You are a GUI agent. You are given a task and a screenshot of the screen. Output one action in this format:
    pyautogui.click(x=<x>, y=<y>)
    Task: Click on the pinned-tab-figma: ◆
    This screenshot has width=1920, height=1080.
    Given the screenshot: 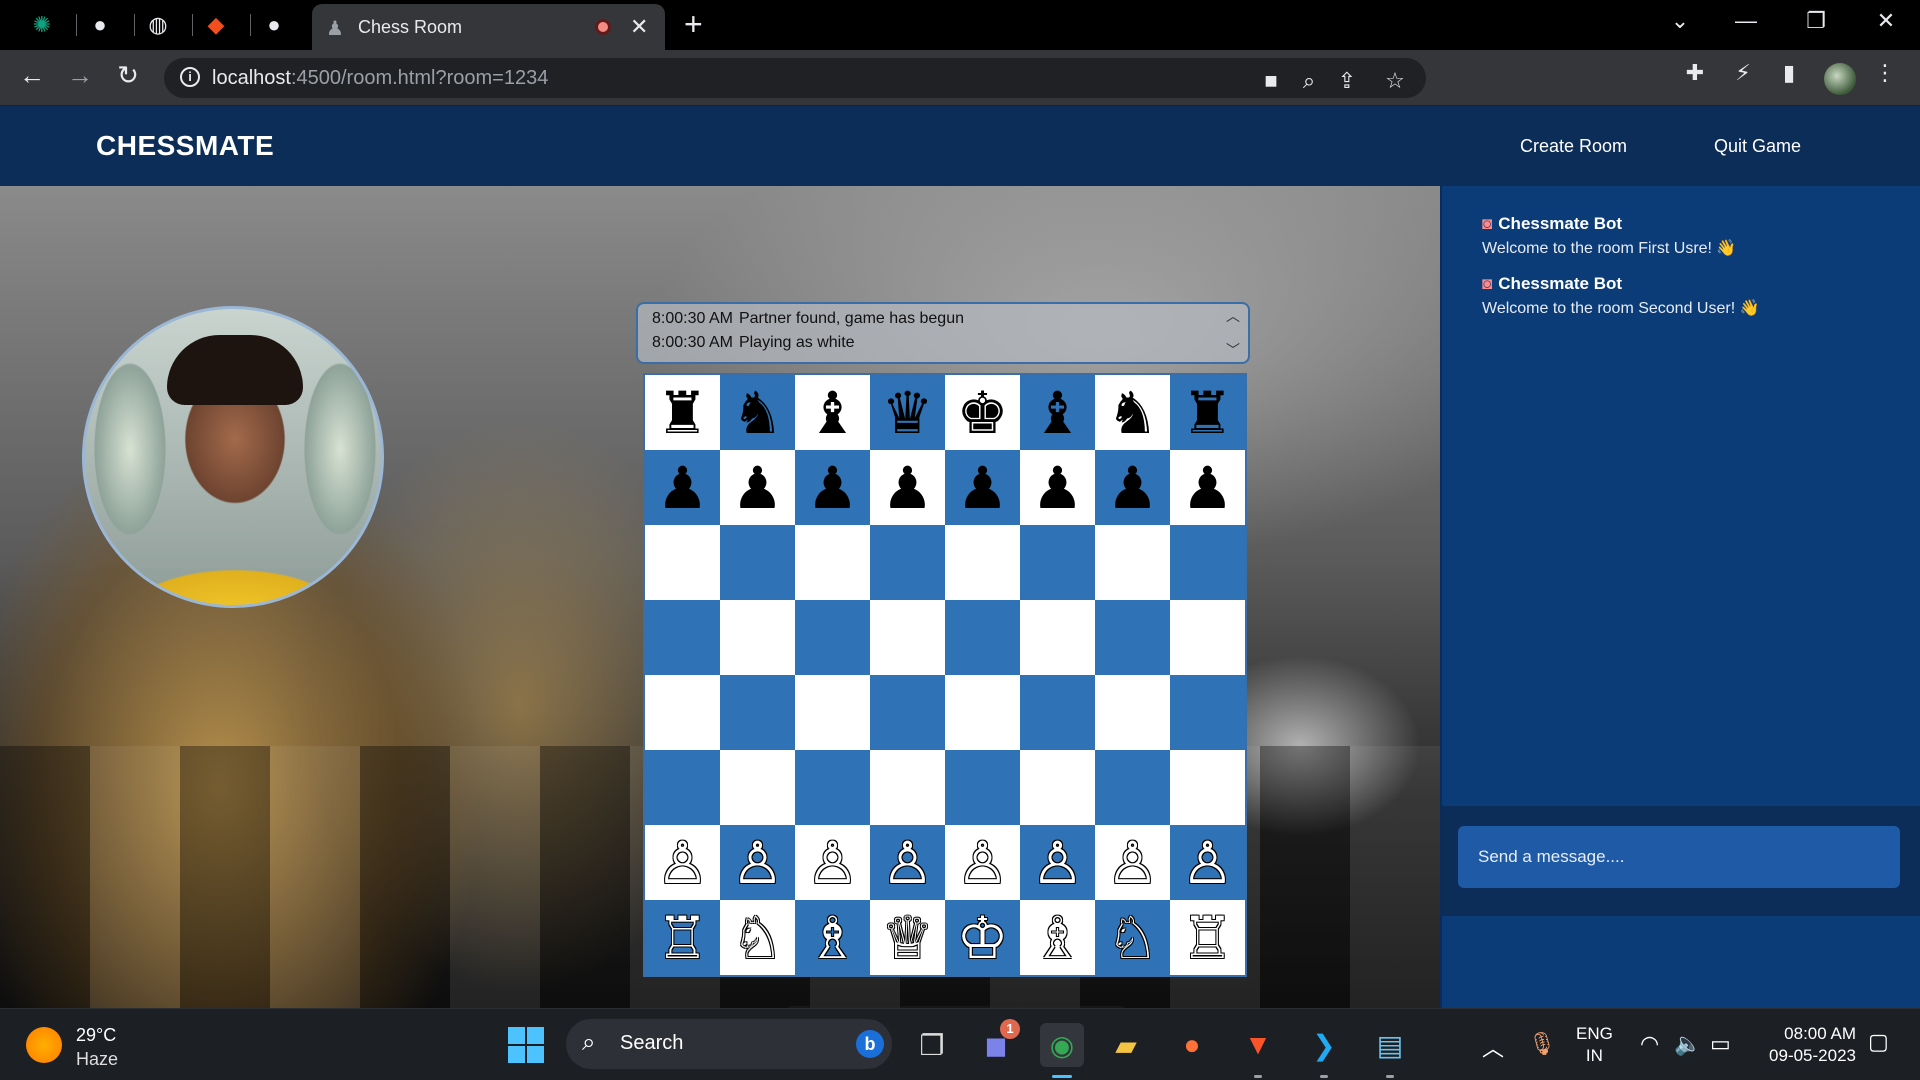 What is the action you would take?
    pyautogui.click(x=216, y=25)
    